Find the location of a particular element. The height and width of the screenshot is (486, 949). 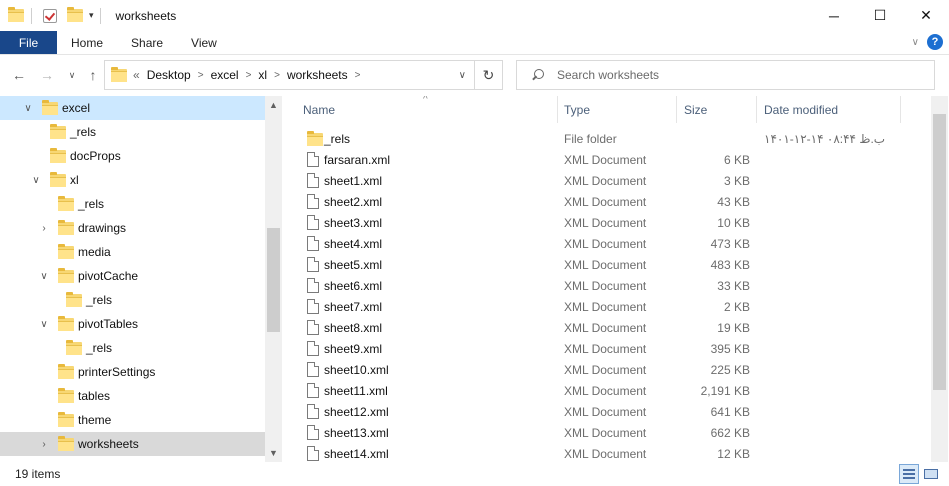

tab-share: Share is located at coordinates (147, 42).